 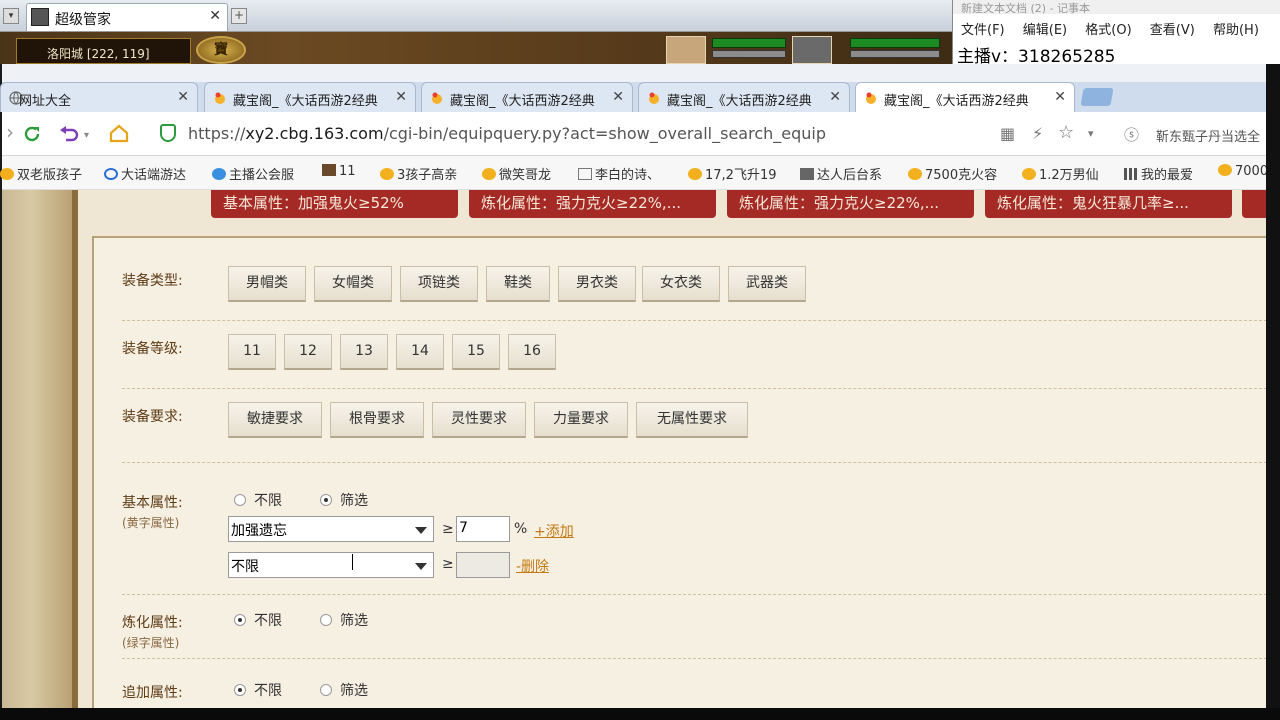 What do you see at coordinates (619, 173) in the screenshot?
I see `bookmark-item: 李白的诗、` at bounding box center [619, 173].